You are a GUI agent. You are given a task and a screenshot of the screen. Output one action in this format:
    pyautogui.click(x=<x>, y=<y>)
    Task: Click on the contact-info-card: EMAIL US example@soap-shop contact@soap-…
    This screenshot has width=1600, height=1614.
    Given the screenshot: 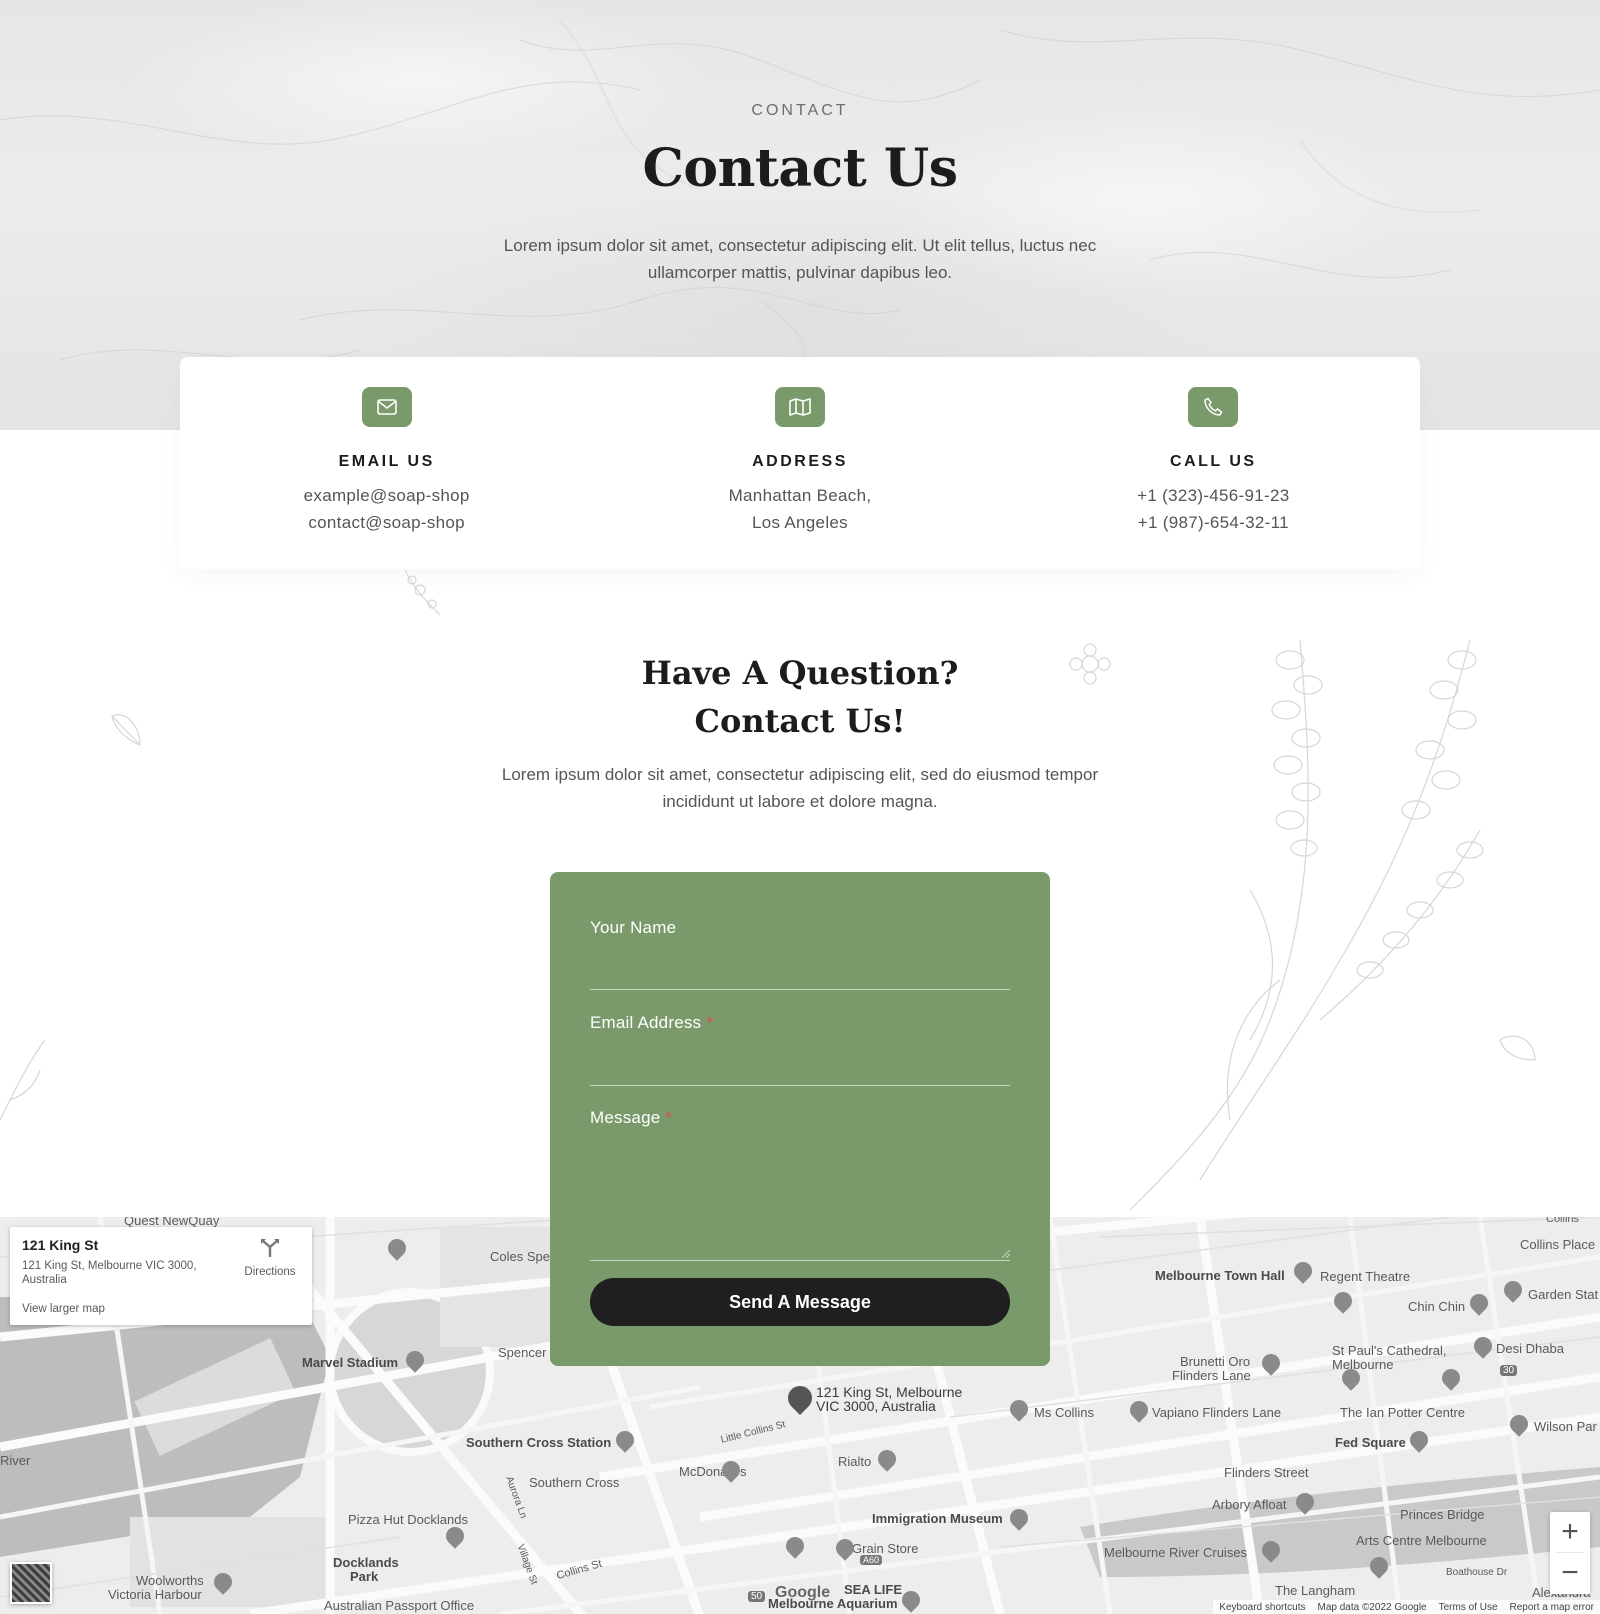 What is the action you would take?
    pyautogui.click(x=800, y=463)
    